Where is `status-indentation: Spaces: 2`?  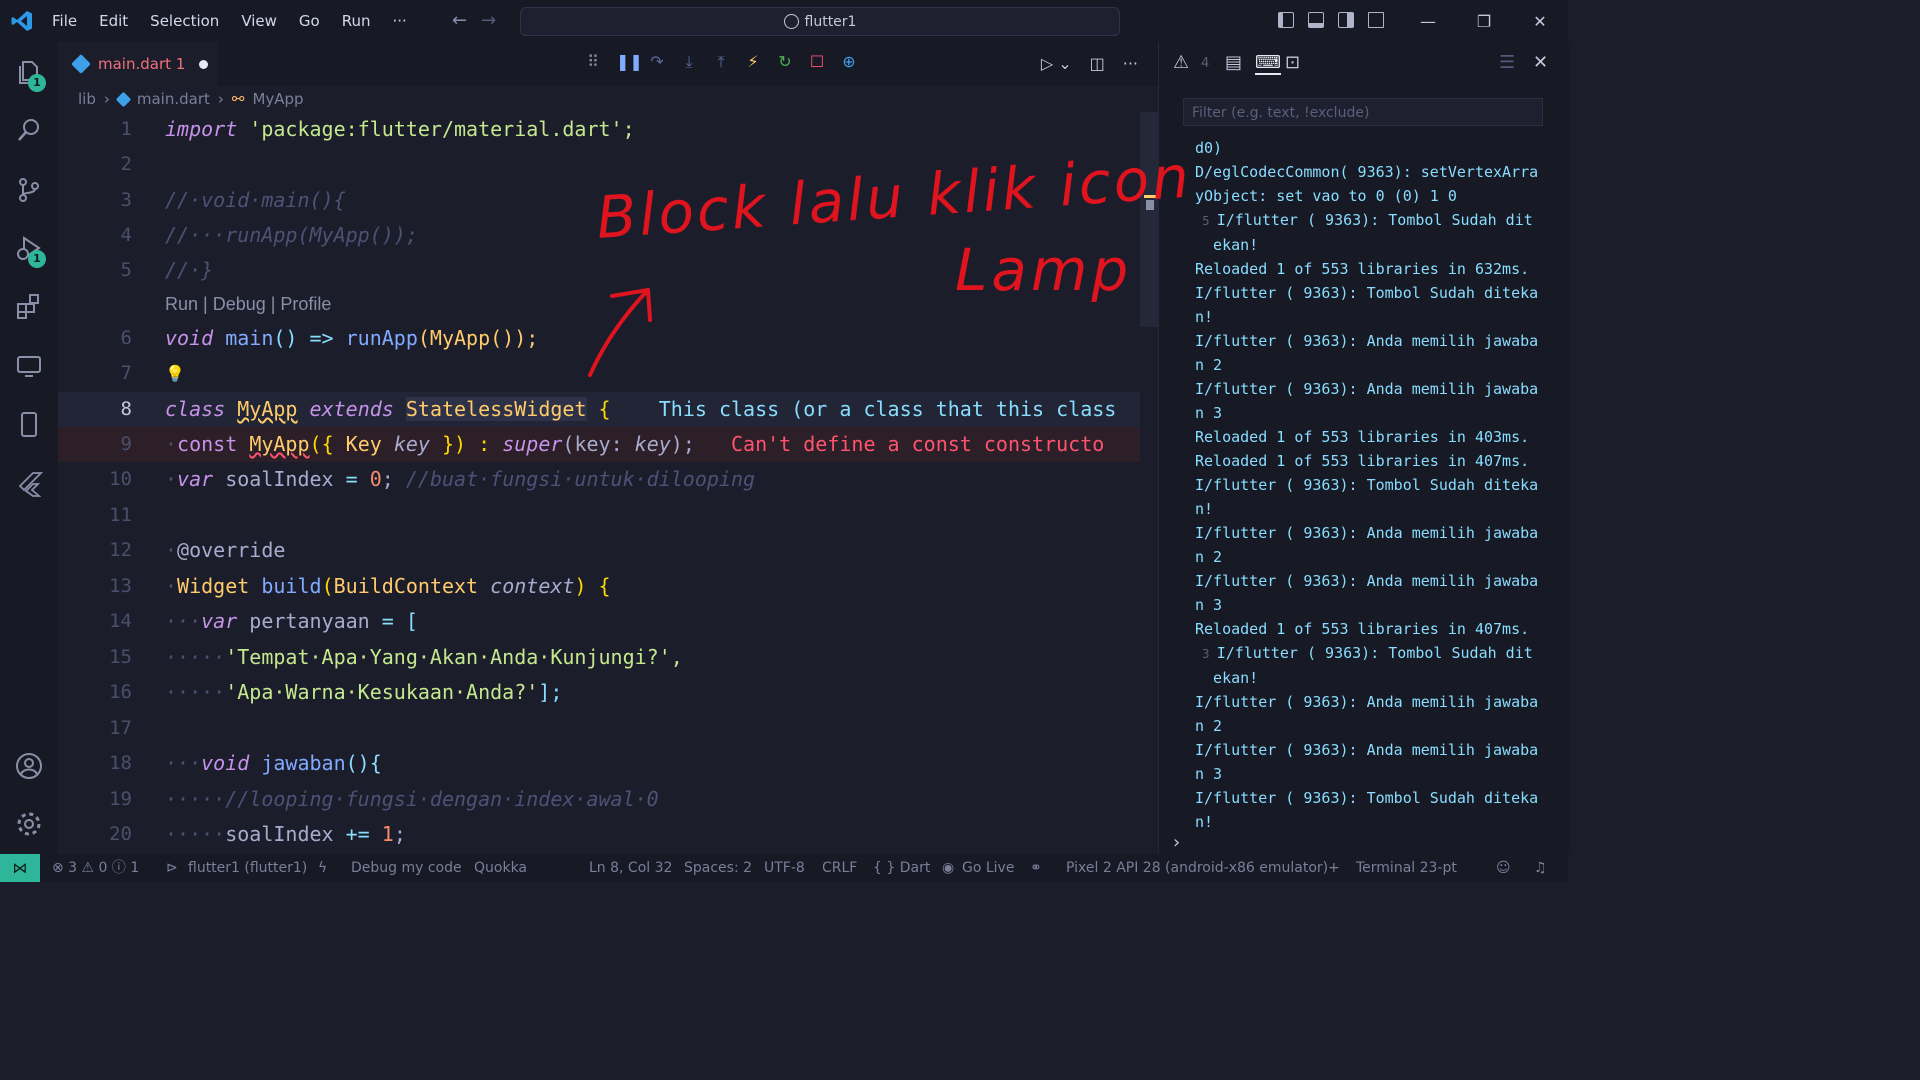 status-indentation: Spaces: 2 is located at coordinates (718, 868).